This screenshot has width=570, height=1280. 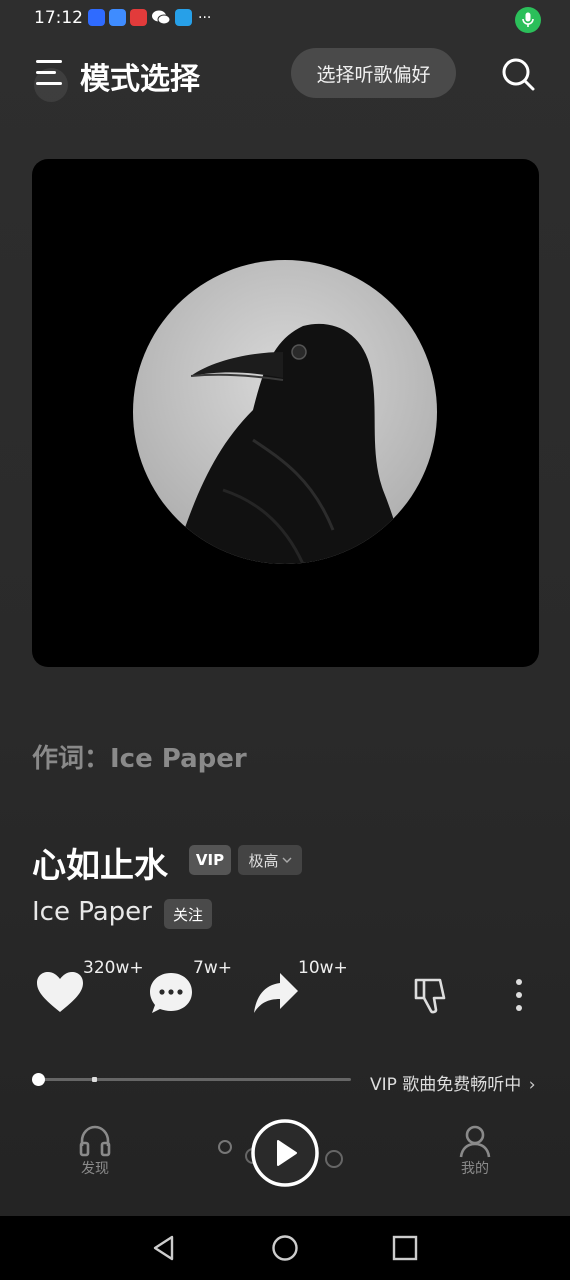 I want to click on song-title: 心如止水, so click(x=100, y=866).